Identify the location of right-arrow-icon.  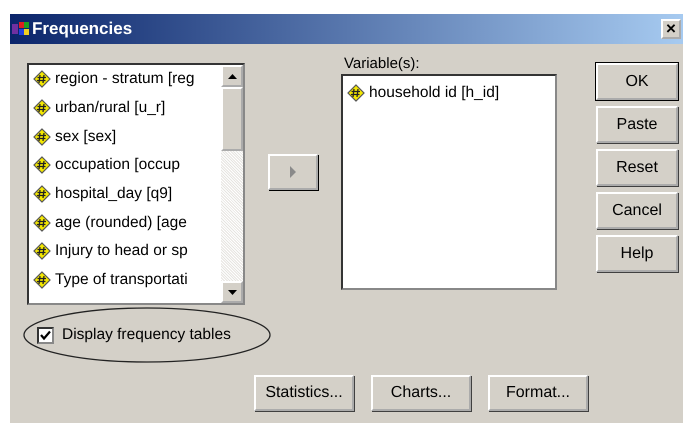
(293, 172).